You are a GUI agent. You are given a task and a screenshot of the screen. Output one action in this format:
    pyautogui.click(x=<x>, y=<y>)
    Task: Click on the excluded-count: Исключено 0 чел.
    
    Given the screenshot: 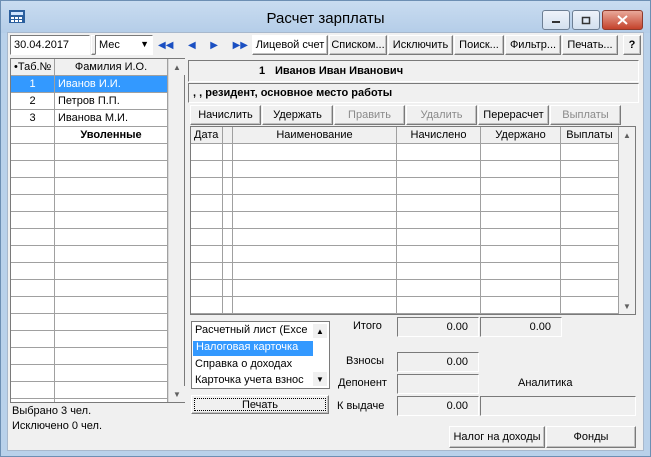 What is the action you would take?
    pyautogui.click(x=57, y=426)
    